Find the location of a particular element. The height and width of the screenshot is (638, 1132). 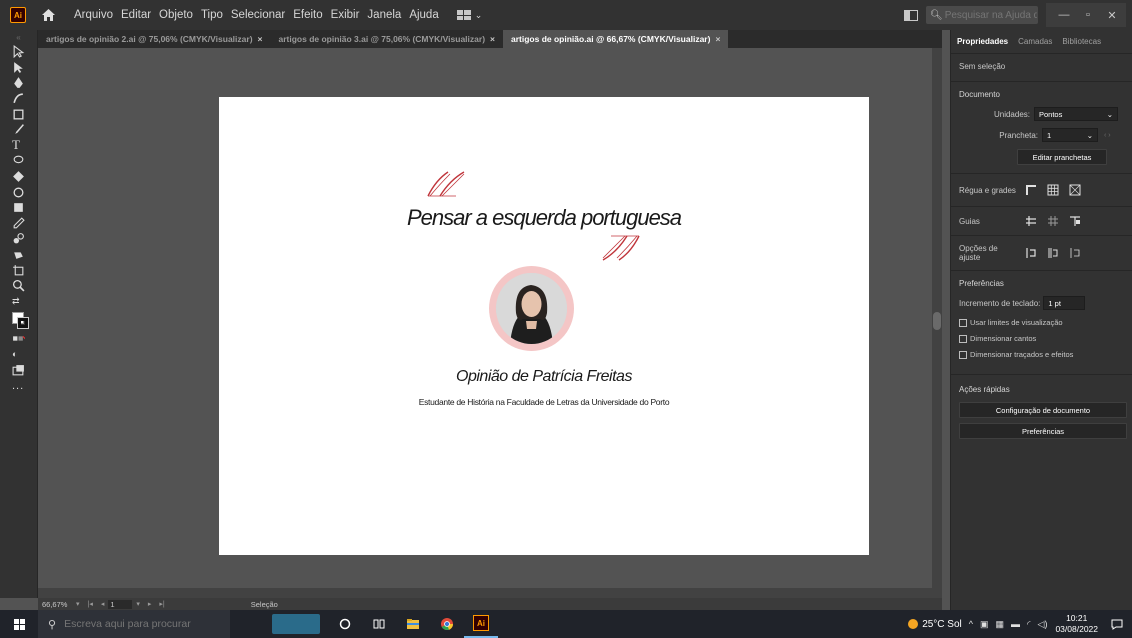

chrome-icon is located at coordinates (447, 624).